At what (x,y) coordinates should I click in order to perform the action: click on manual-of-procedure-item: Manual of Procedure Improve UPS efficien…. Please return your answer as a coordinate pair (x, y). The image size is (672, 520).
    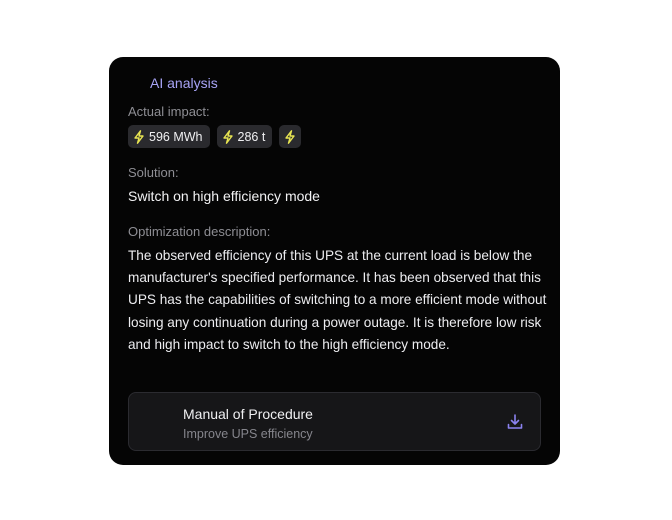
    Looking at the image, I should click on (334, 421).